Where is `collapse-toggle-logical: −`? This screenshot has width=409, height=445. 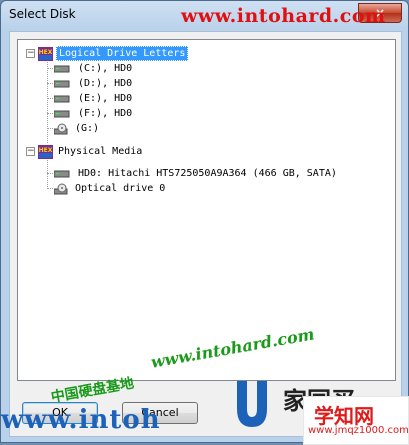 collapse-toggle-logical: − is located at coordinates (30, 53).